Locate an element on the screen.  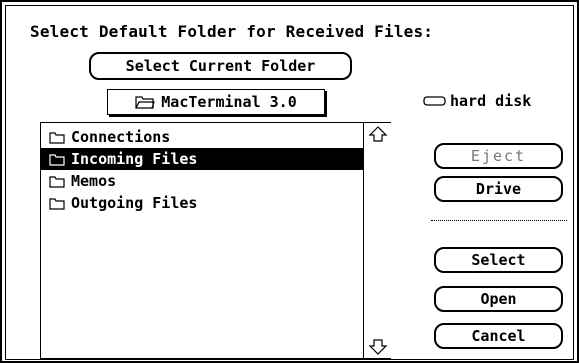
current-folder-popup: MacTerminal 3.0 is located at coordinates (216, 102).